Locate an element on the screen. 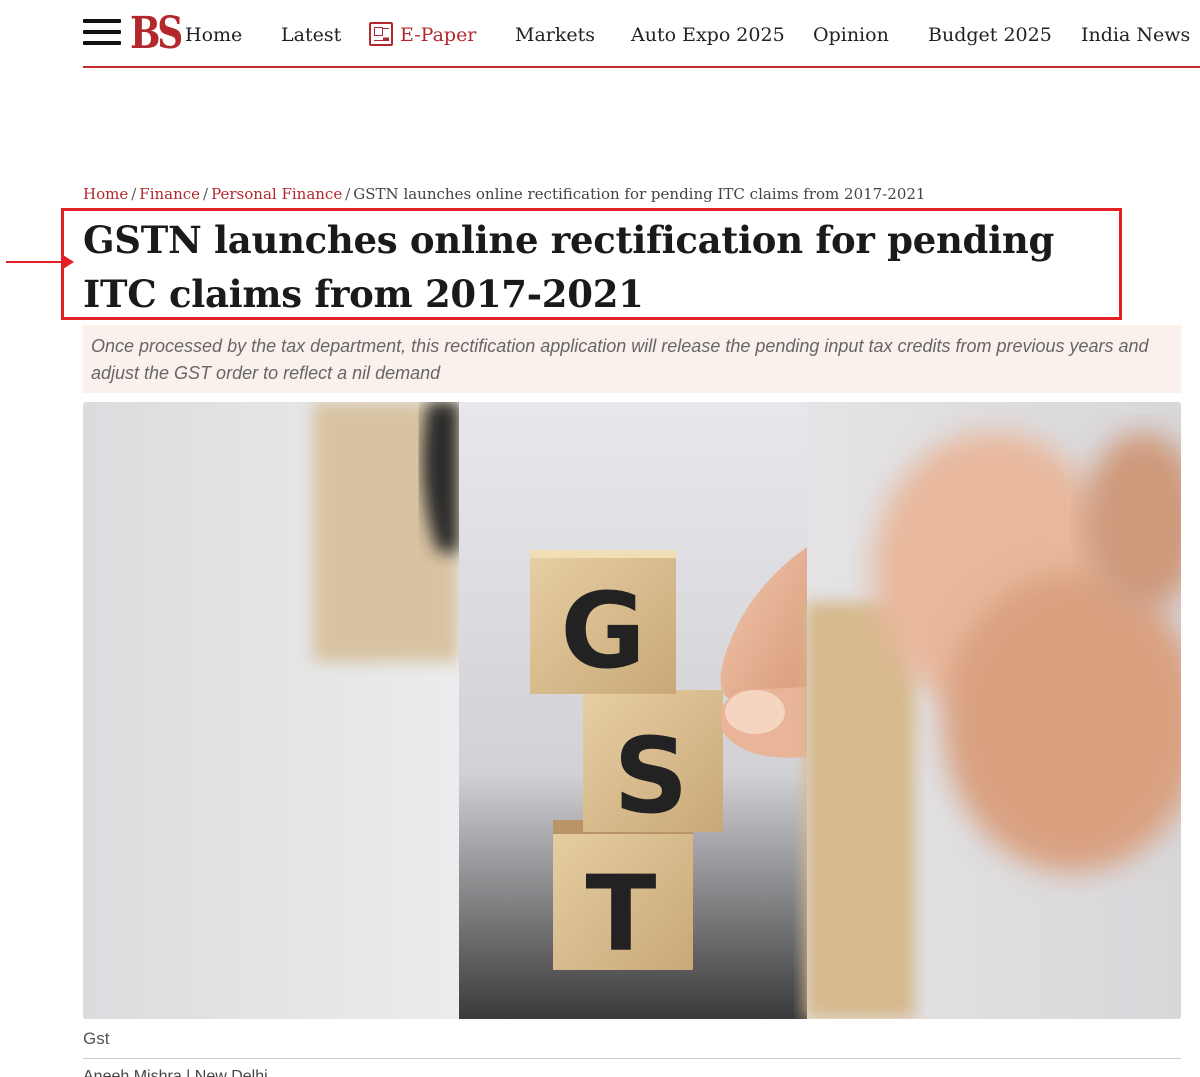  nav-auto-expo: Auto Expo 2025 is located at coordinates (708, 35).